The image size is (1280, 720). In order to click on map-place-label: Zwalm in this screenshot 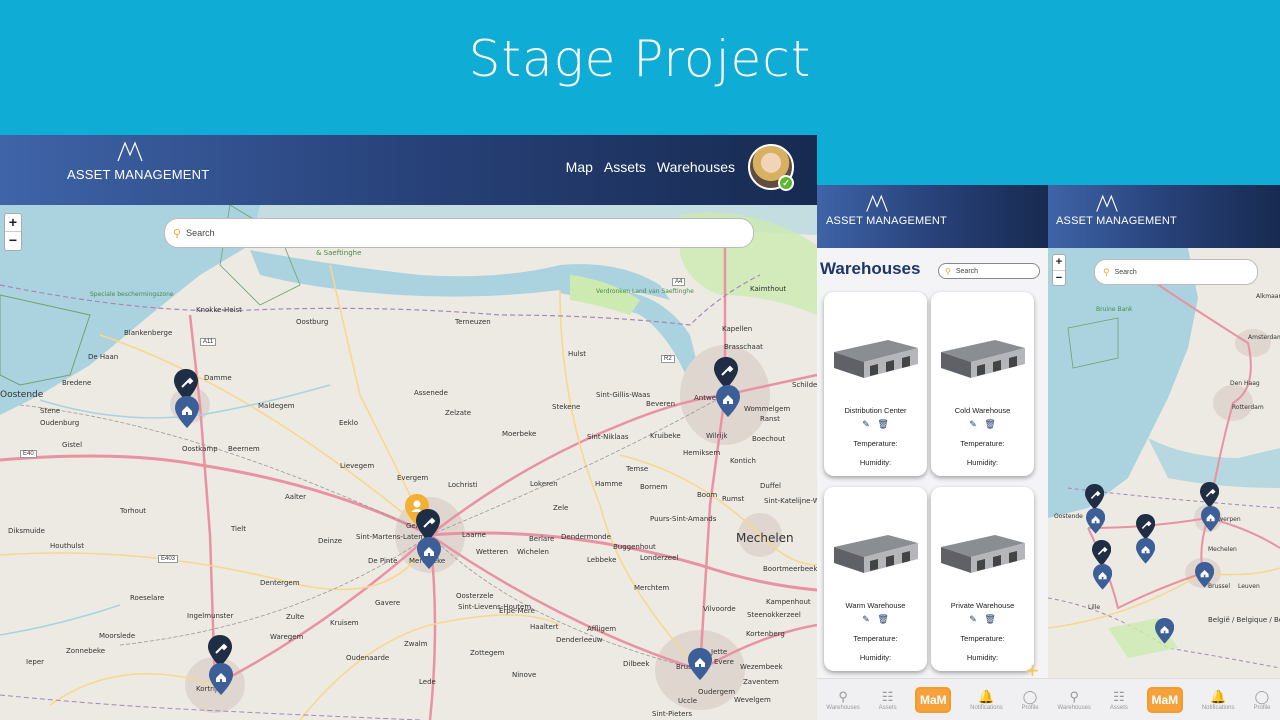, I will do `click(416, 644)`.